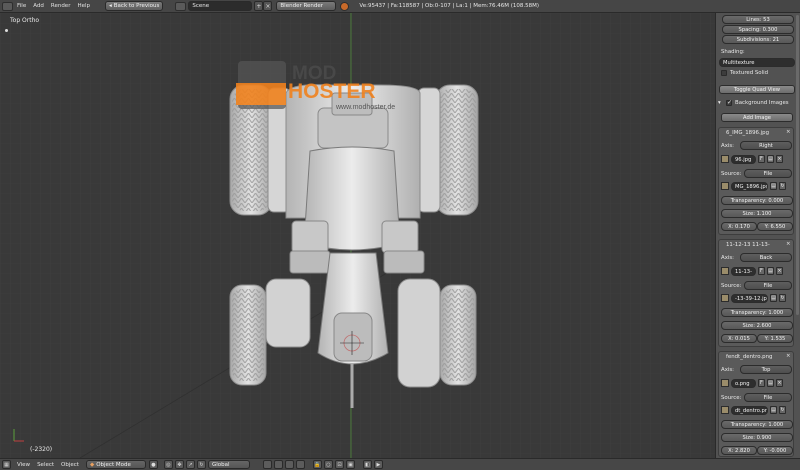  What do you see at coordinates (757, 200) in the screenshot?
I see `bg-image-1-transparency: Transparency: 0.000` at bounding box center [757, 200].